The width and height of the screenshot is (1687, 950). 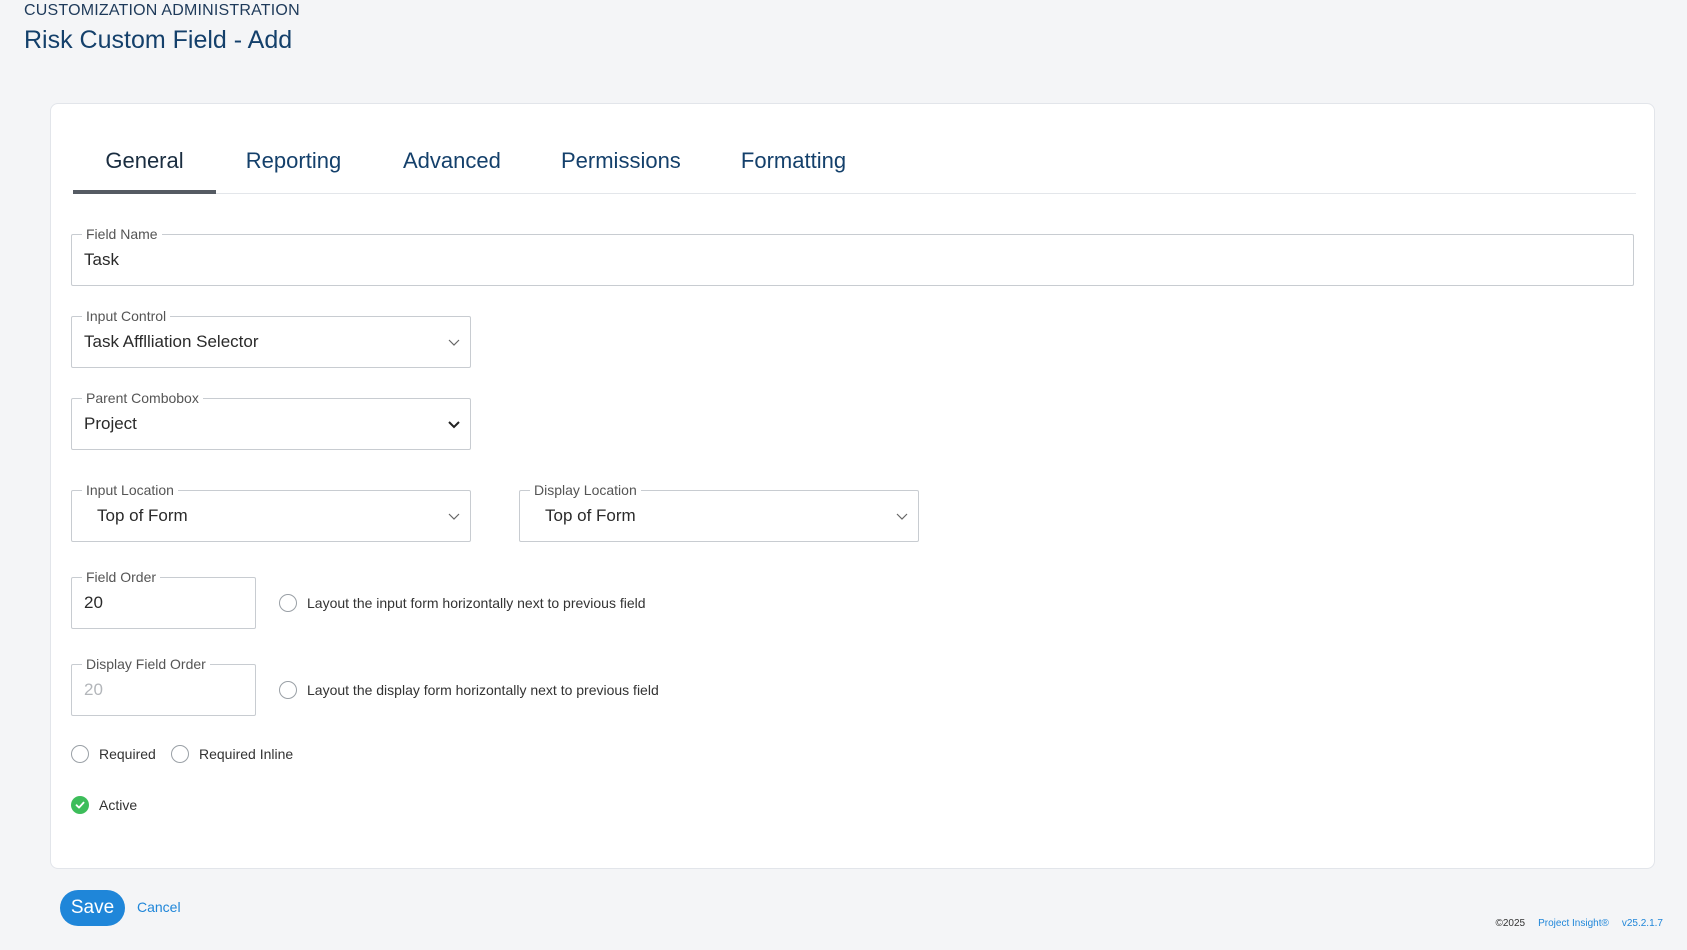 I want to click on footer: ©2025 Project Insight® v25.2.1.7, so click(x=1579, y=923).